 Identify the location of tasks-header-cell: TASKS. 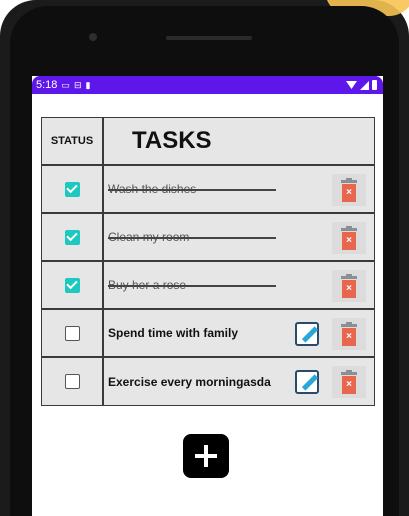
(239, 141).